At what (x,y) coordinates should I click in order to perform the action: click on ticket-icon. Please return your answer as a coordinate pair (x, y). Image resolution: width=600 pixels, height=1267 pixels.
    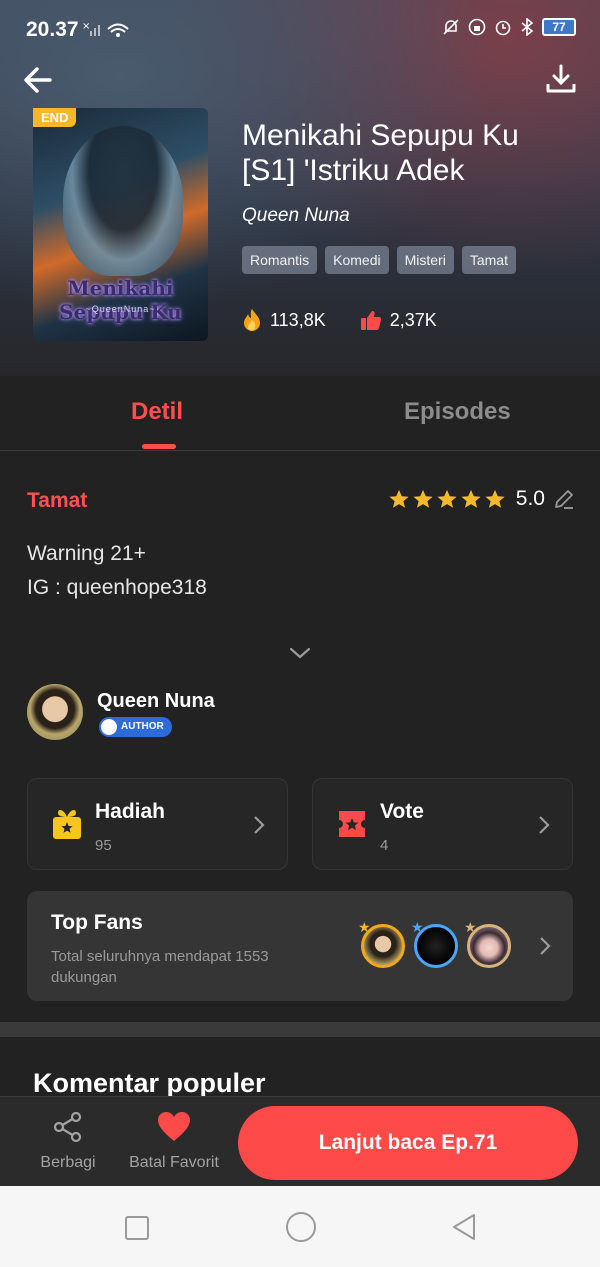
    Looking at the image, I should click on (352, 824).